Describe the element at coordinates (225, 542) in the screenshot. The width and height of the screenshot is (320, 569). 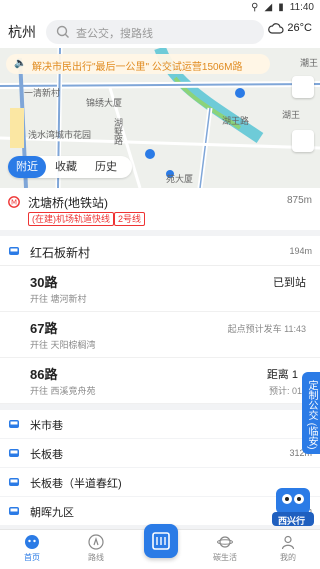
I see `planet-icon` at that location.